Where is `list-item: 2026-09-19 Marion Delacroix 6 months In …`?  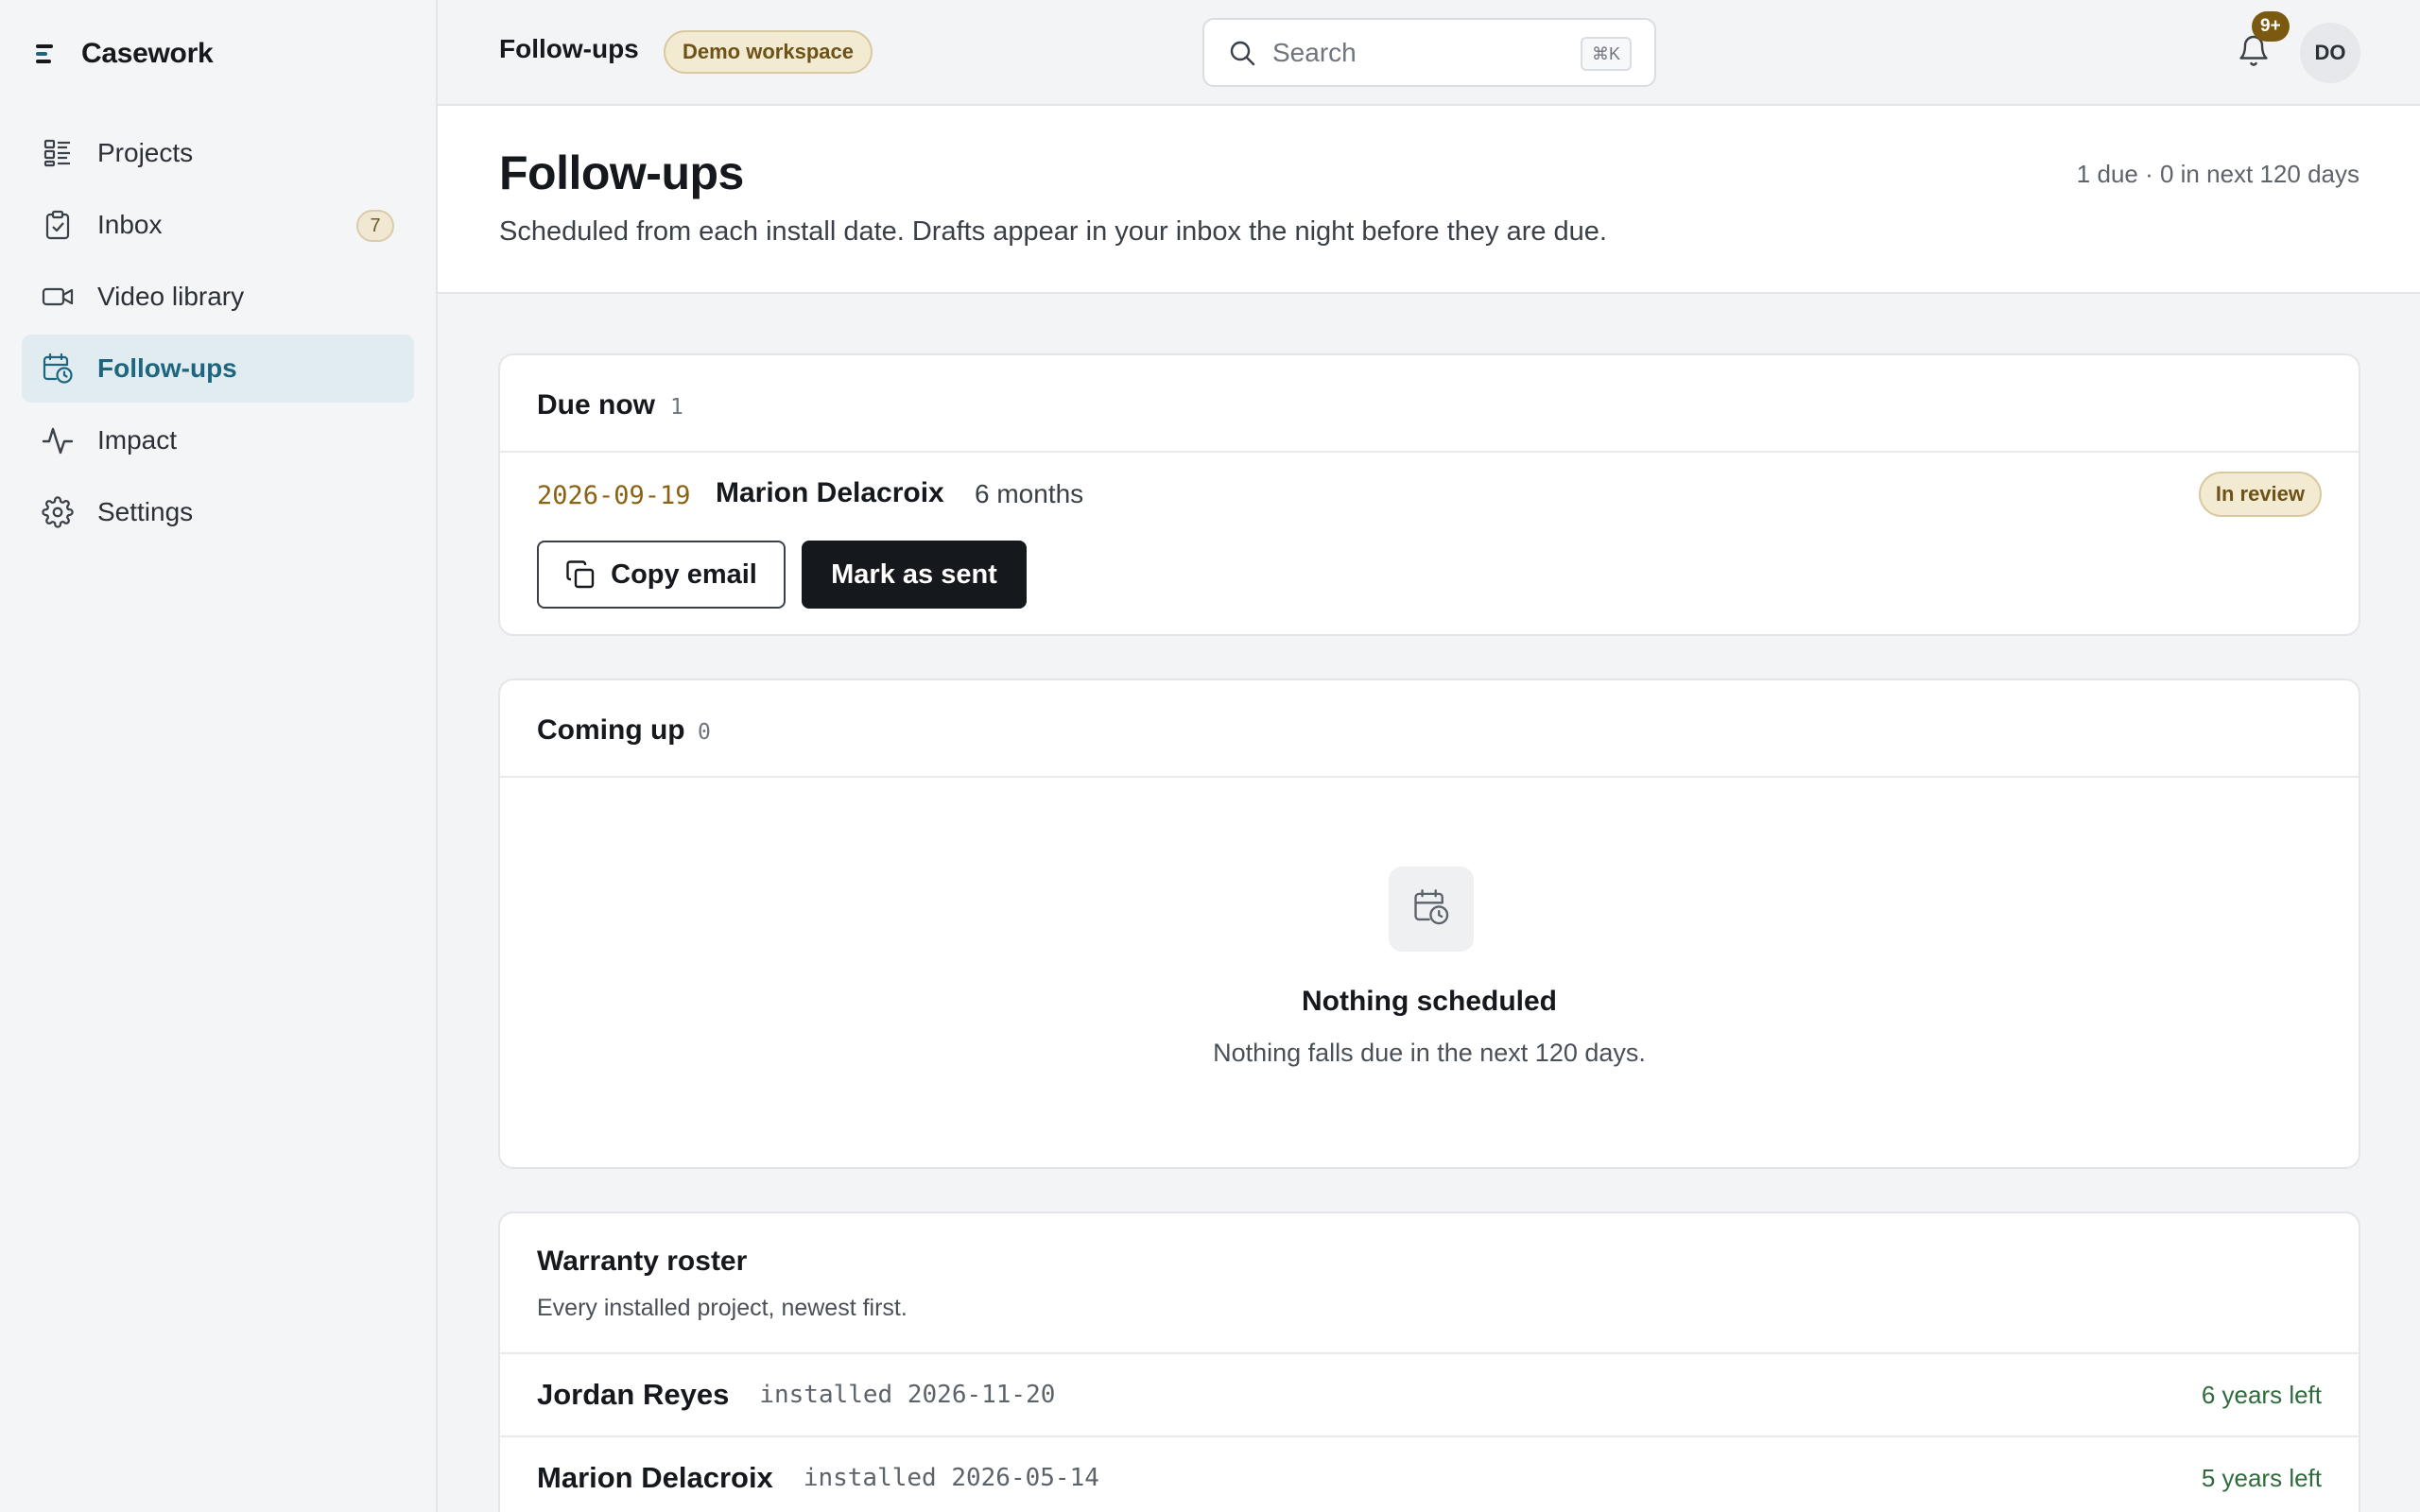
list-item: 2026-09-19 Marion Delacroix 6 months In … is located at coordinates (1430, 543).